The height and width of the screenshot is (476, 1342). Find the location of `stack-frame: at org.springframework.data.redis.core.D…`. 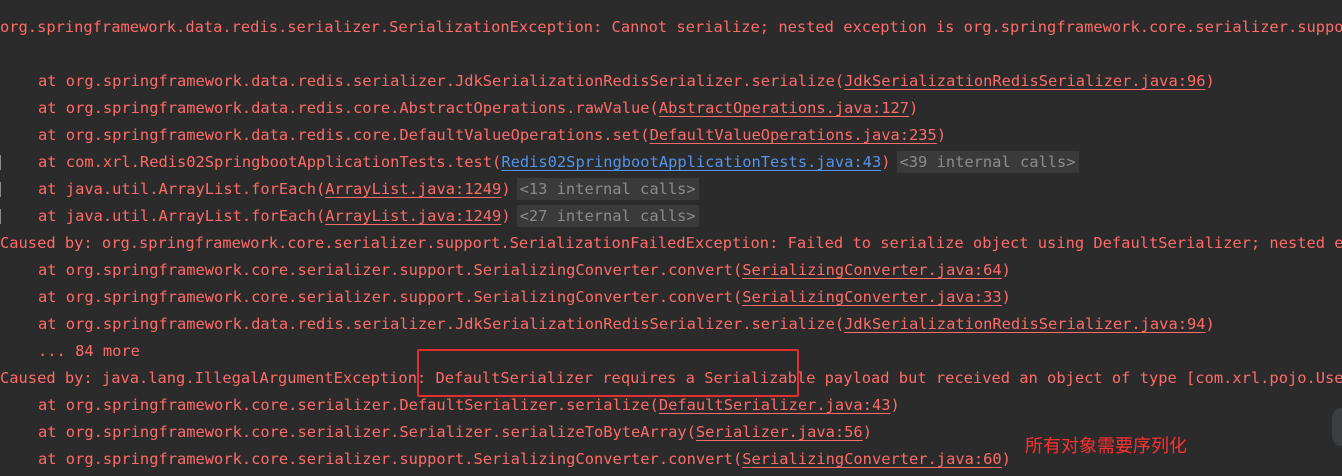

stack-frame: at org.springframework.data.redis.core.D… is located at coordinates (492, 135).